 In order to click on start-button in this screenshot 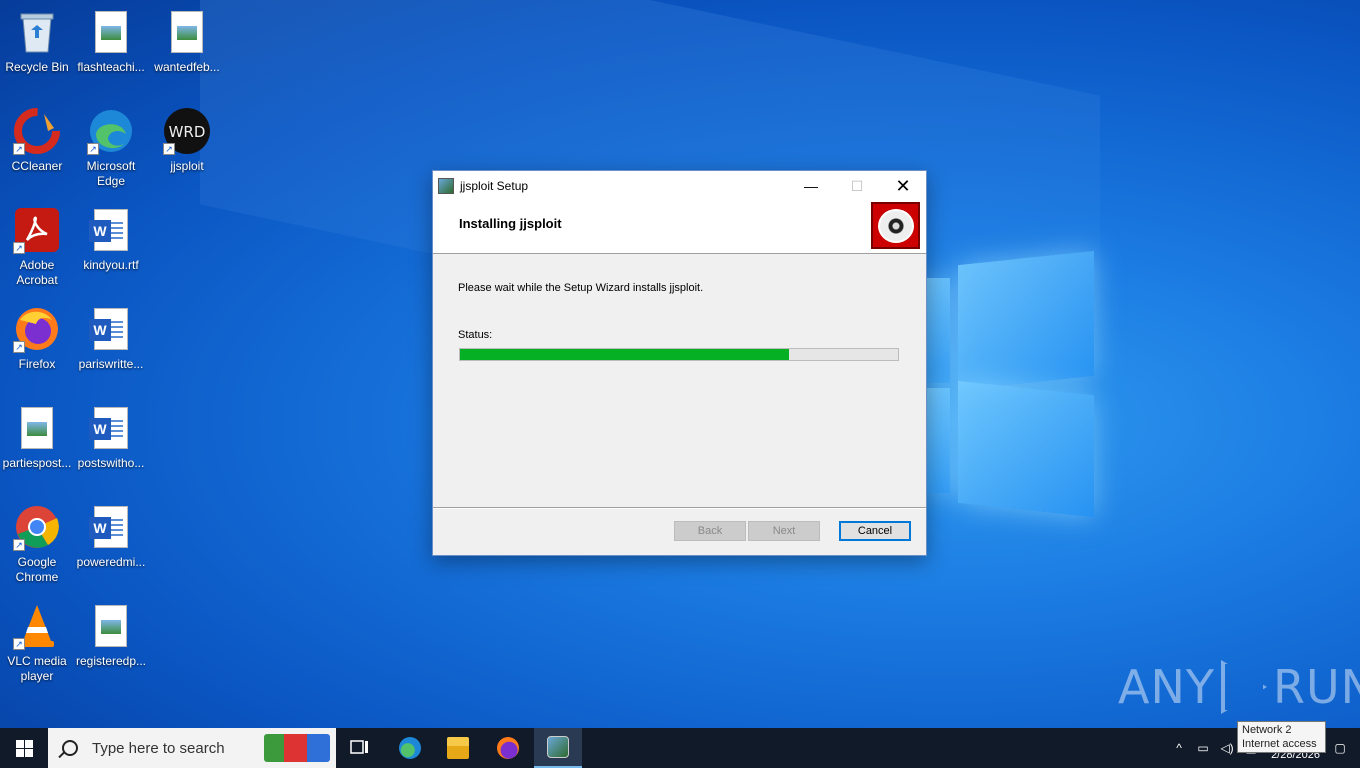, I will do `click(24, 748)`.